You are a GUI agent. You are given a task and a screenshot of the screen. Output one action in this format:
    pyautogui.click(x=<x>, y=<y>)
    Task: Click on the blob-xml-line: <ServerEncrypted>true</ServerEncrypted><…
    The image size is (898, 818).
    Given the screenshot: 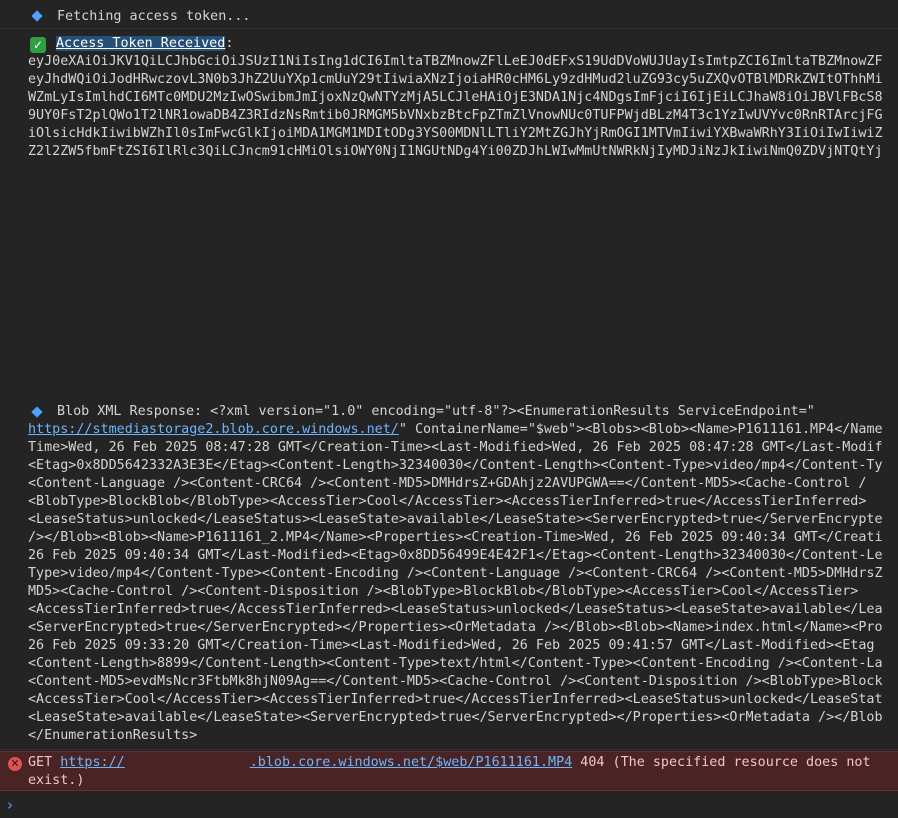 What is the action you would take?
    pyautogui.click(x=455, y=627)
    